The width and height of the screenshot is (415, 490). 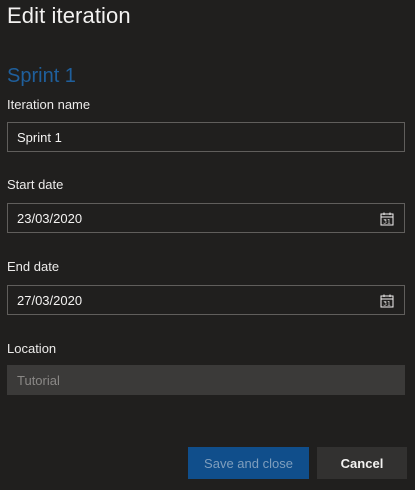 I want to click on end-date-value: 27/03/2020, so click(x=50, y=300).